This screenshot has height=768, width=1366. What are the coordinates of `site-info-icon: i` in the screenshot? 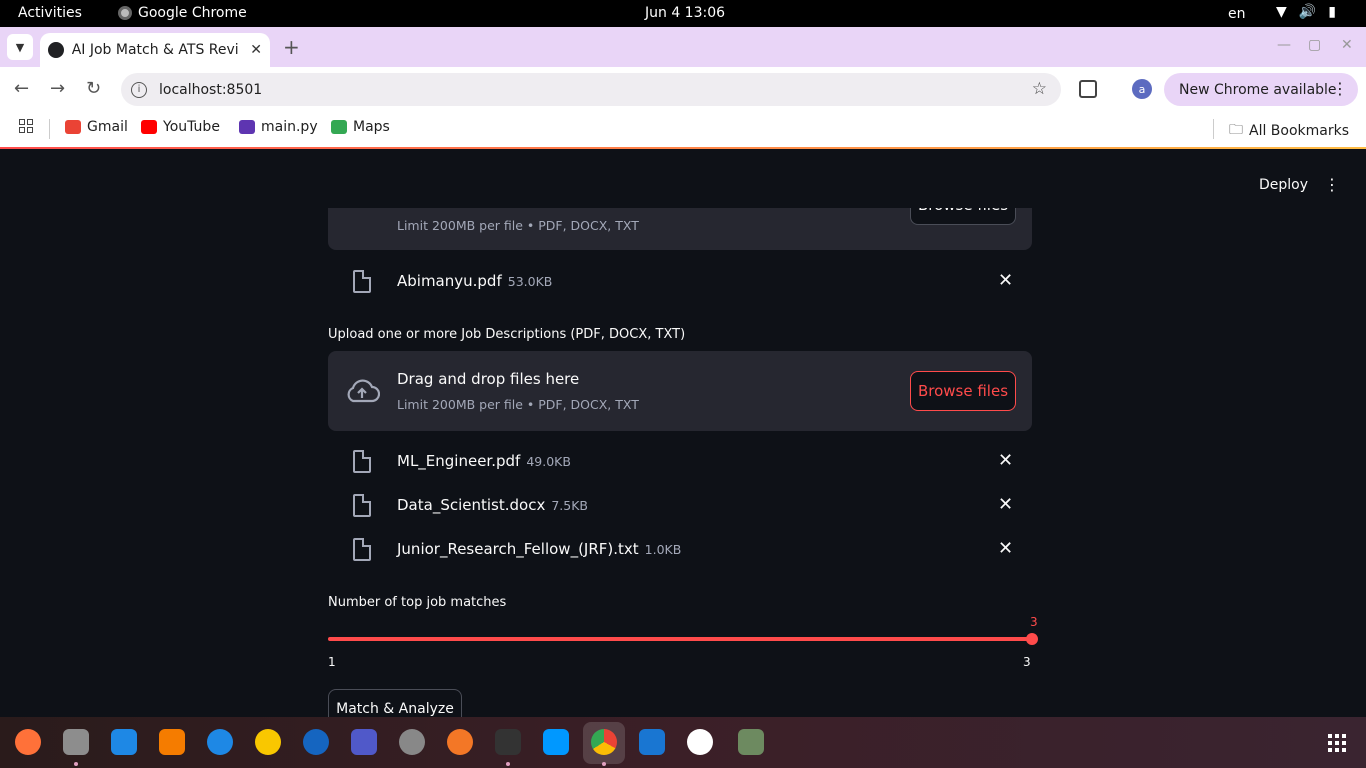 It's located at (139, 89).